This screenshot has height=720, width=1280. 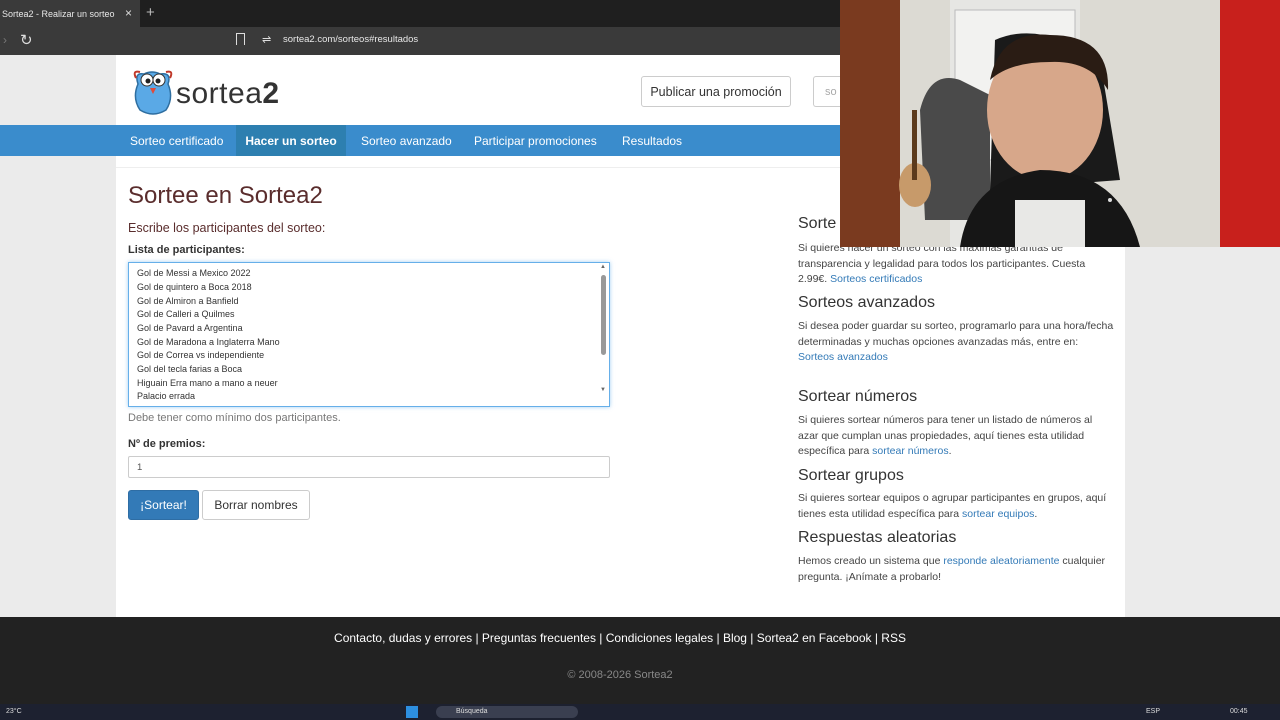 I want to click on nav-item-resultados: Resultados, so click(x=652, y=140).